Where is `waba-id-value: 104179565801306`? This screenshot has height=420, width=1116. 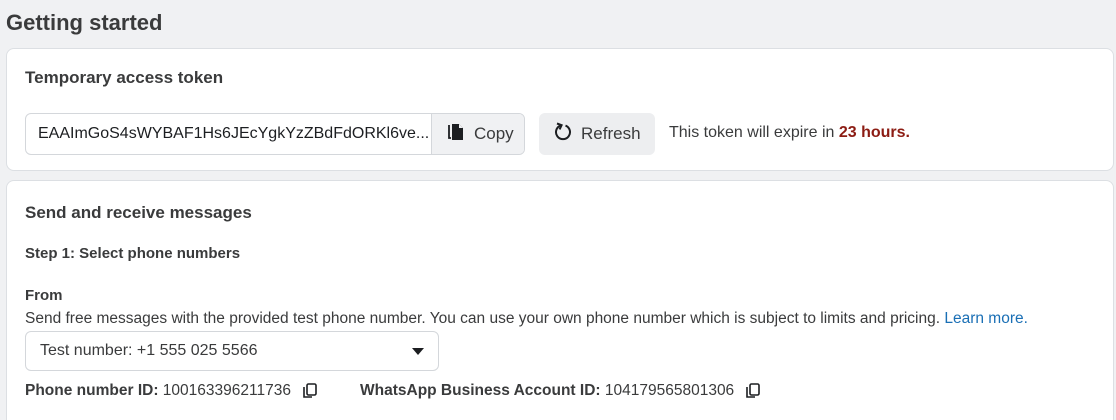
waba-id-value: 104179565801306 is located at coordinates (669, 390).